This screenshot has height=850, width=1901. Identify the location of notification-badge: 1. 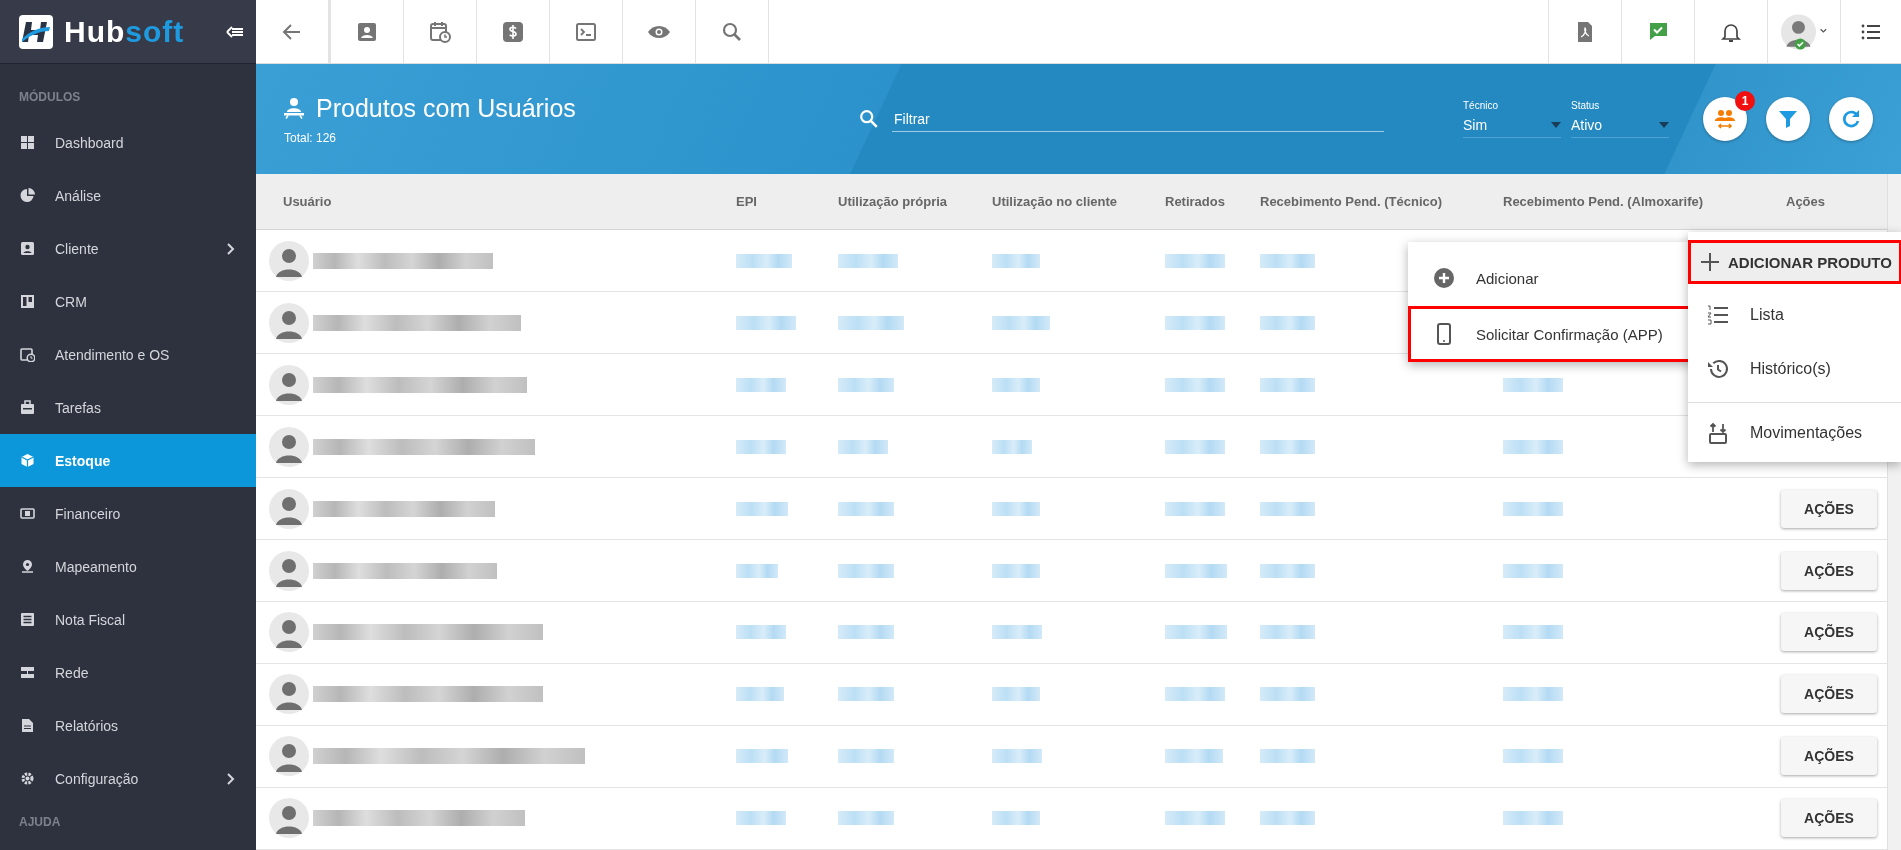
(1745, 101).